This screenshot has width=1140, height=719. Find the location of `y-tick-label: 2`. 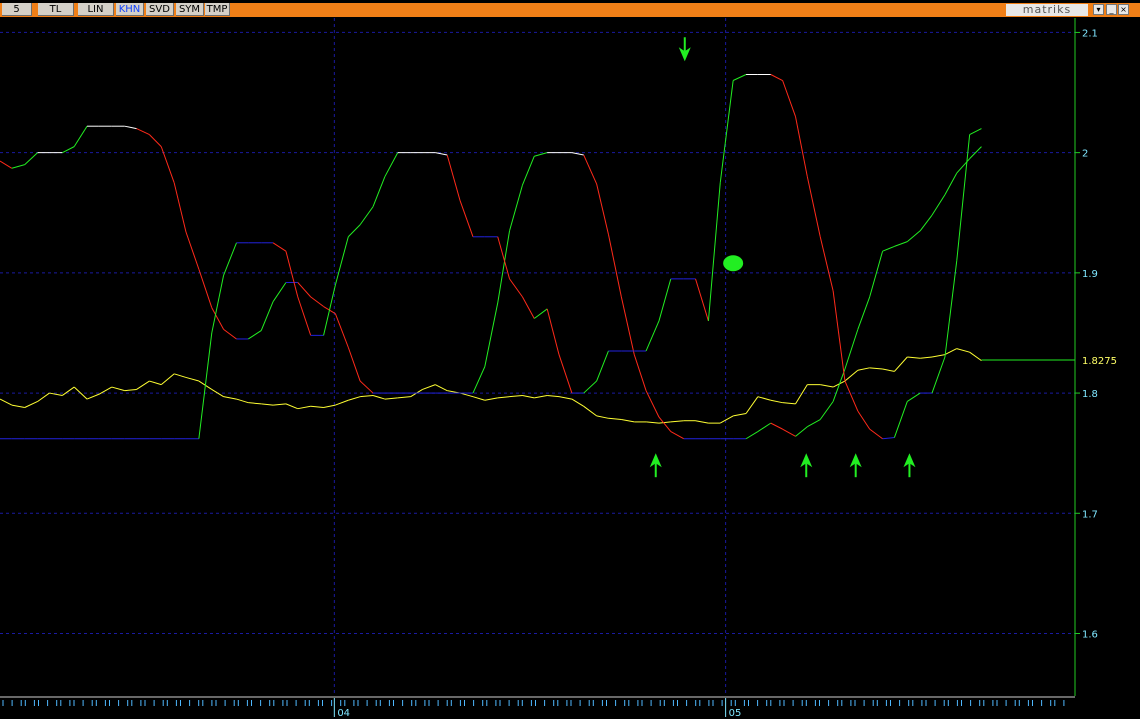

y-tick-label: 2 is located at coordinates (1085, 154).